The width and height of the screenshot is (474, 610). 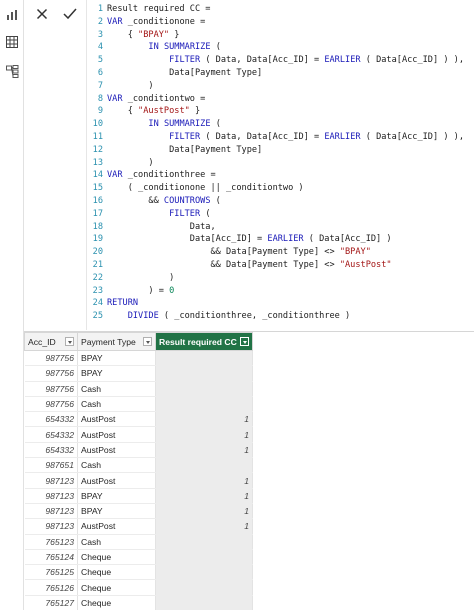 What do you see at coordinates (138, 34) in the screenshot?
I see `code-line: 3 { "BPAY" }` at bounding box center [138, 34].